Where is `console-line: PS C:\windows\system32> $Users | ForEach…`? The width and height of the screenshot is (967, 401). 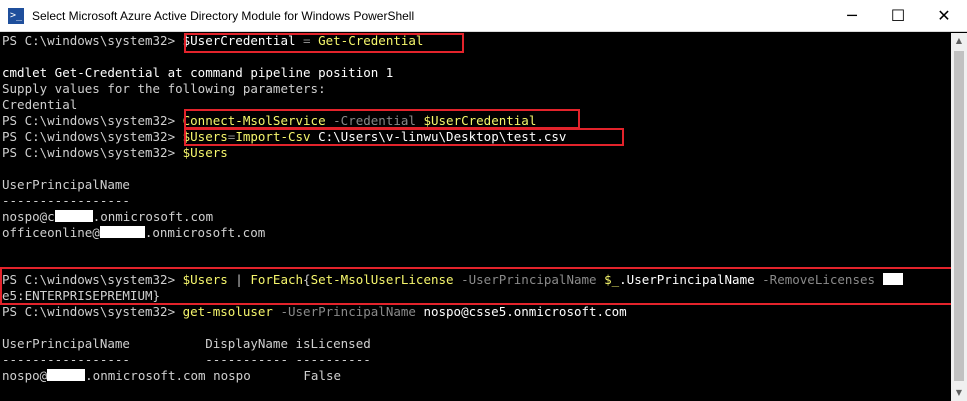 console-line: PS C:\windows\system32> $Users | ForEach… is located at coordinates (452, 280).